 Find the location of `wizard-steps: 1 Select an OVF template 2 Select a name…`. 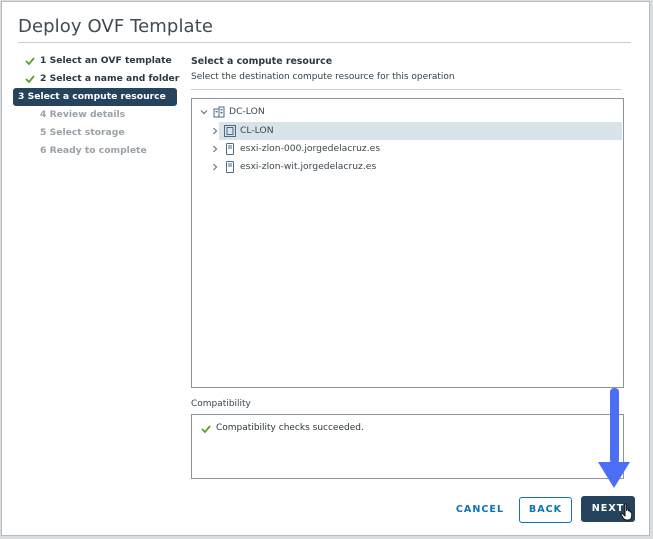

wizard-steps: 1 Select an OVF template 2 Select a name… is located at coordinates (96, 106).